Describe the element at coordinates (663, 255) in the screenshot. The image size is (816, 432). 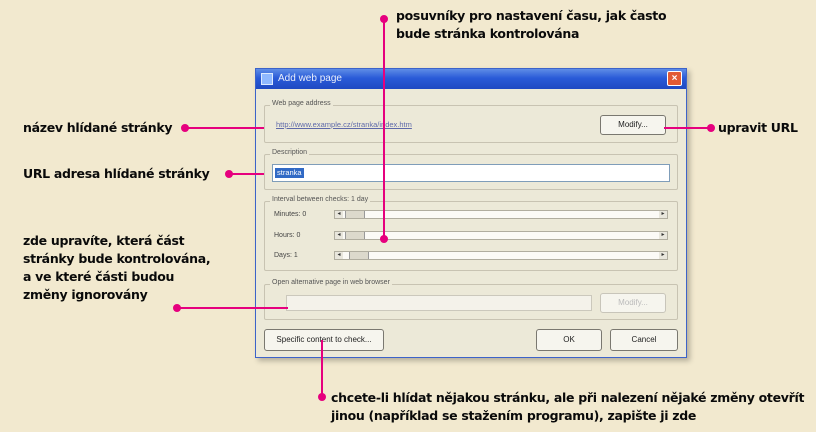
I see `days-right-arrow: ▸` at that location.